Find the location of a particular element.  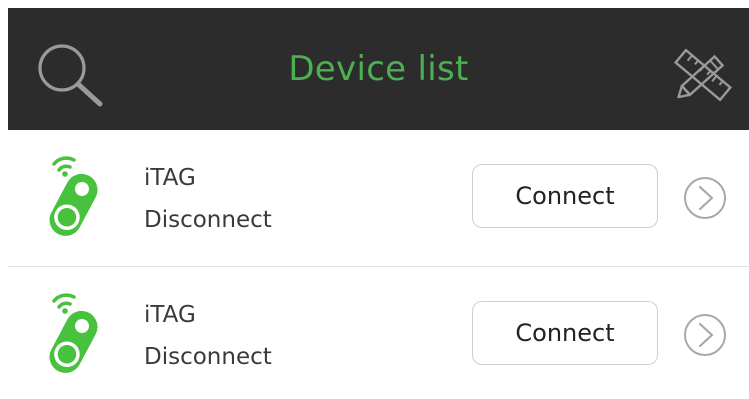

tools-icon is located at coordinates (703, 75).